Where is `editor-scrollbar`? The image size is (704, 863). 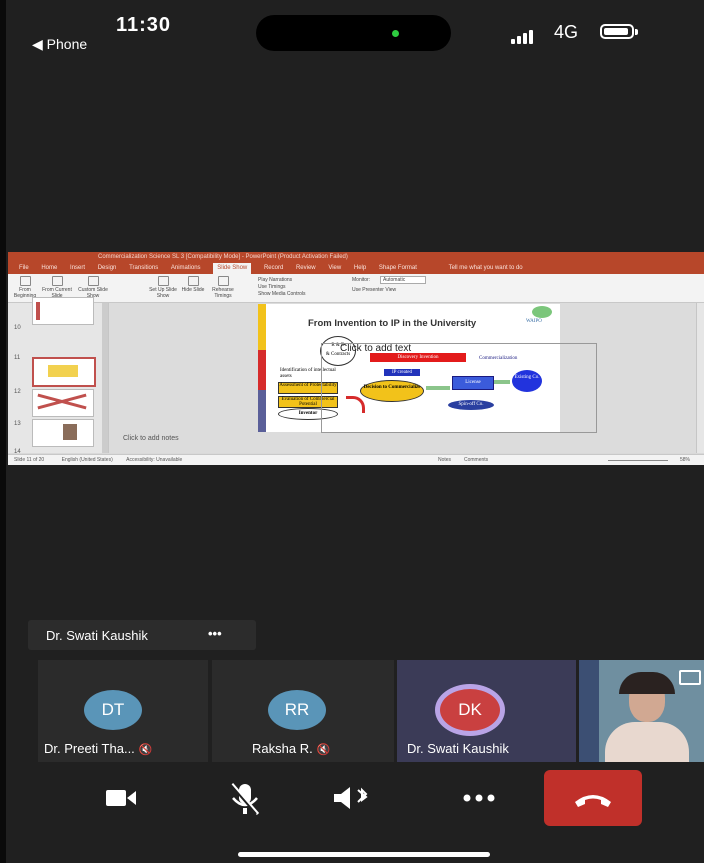 editor-scrollbar is located at coordinates (700, 378).